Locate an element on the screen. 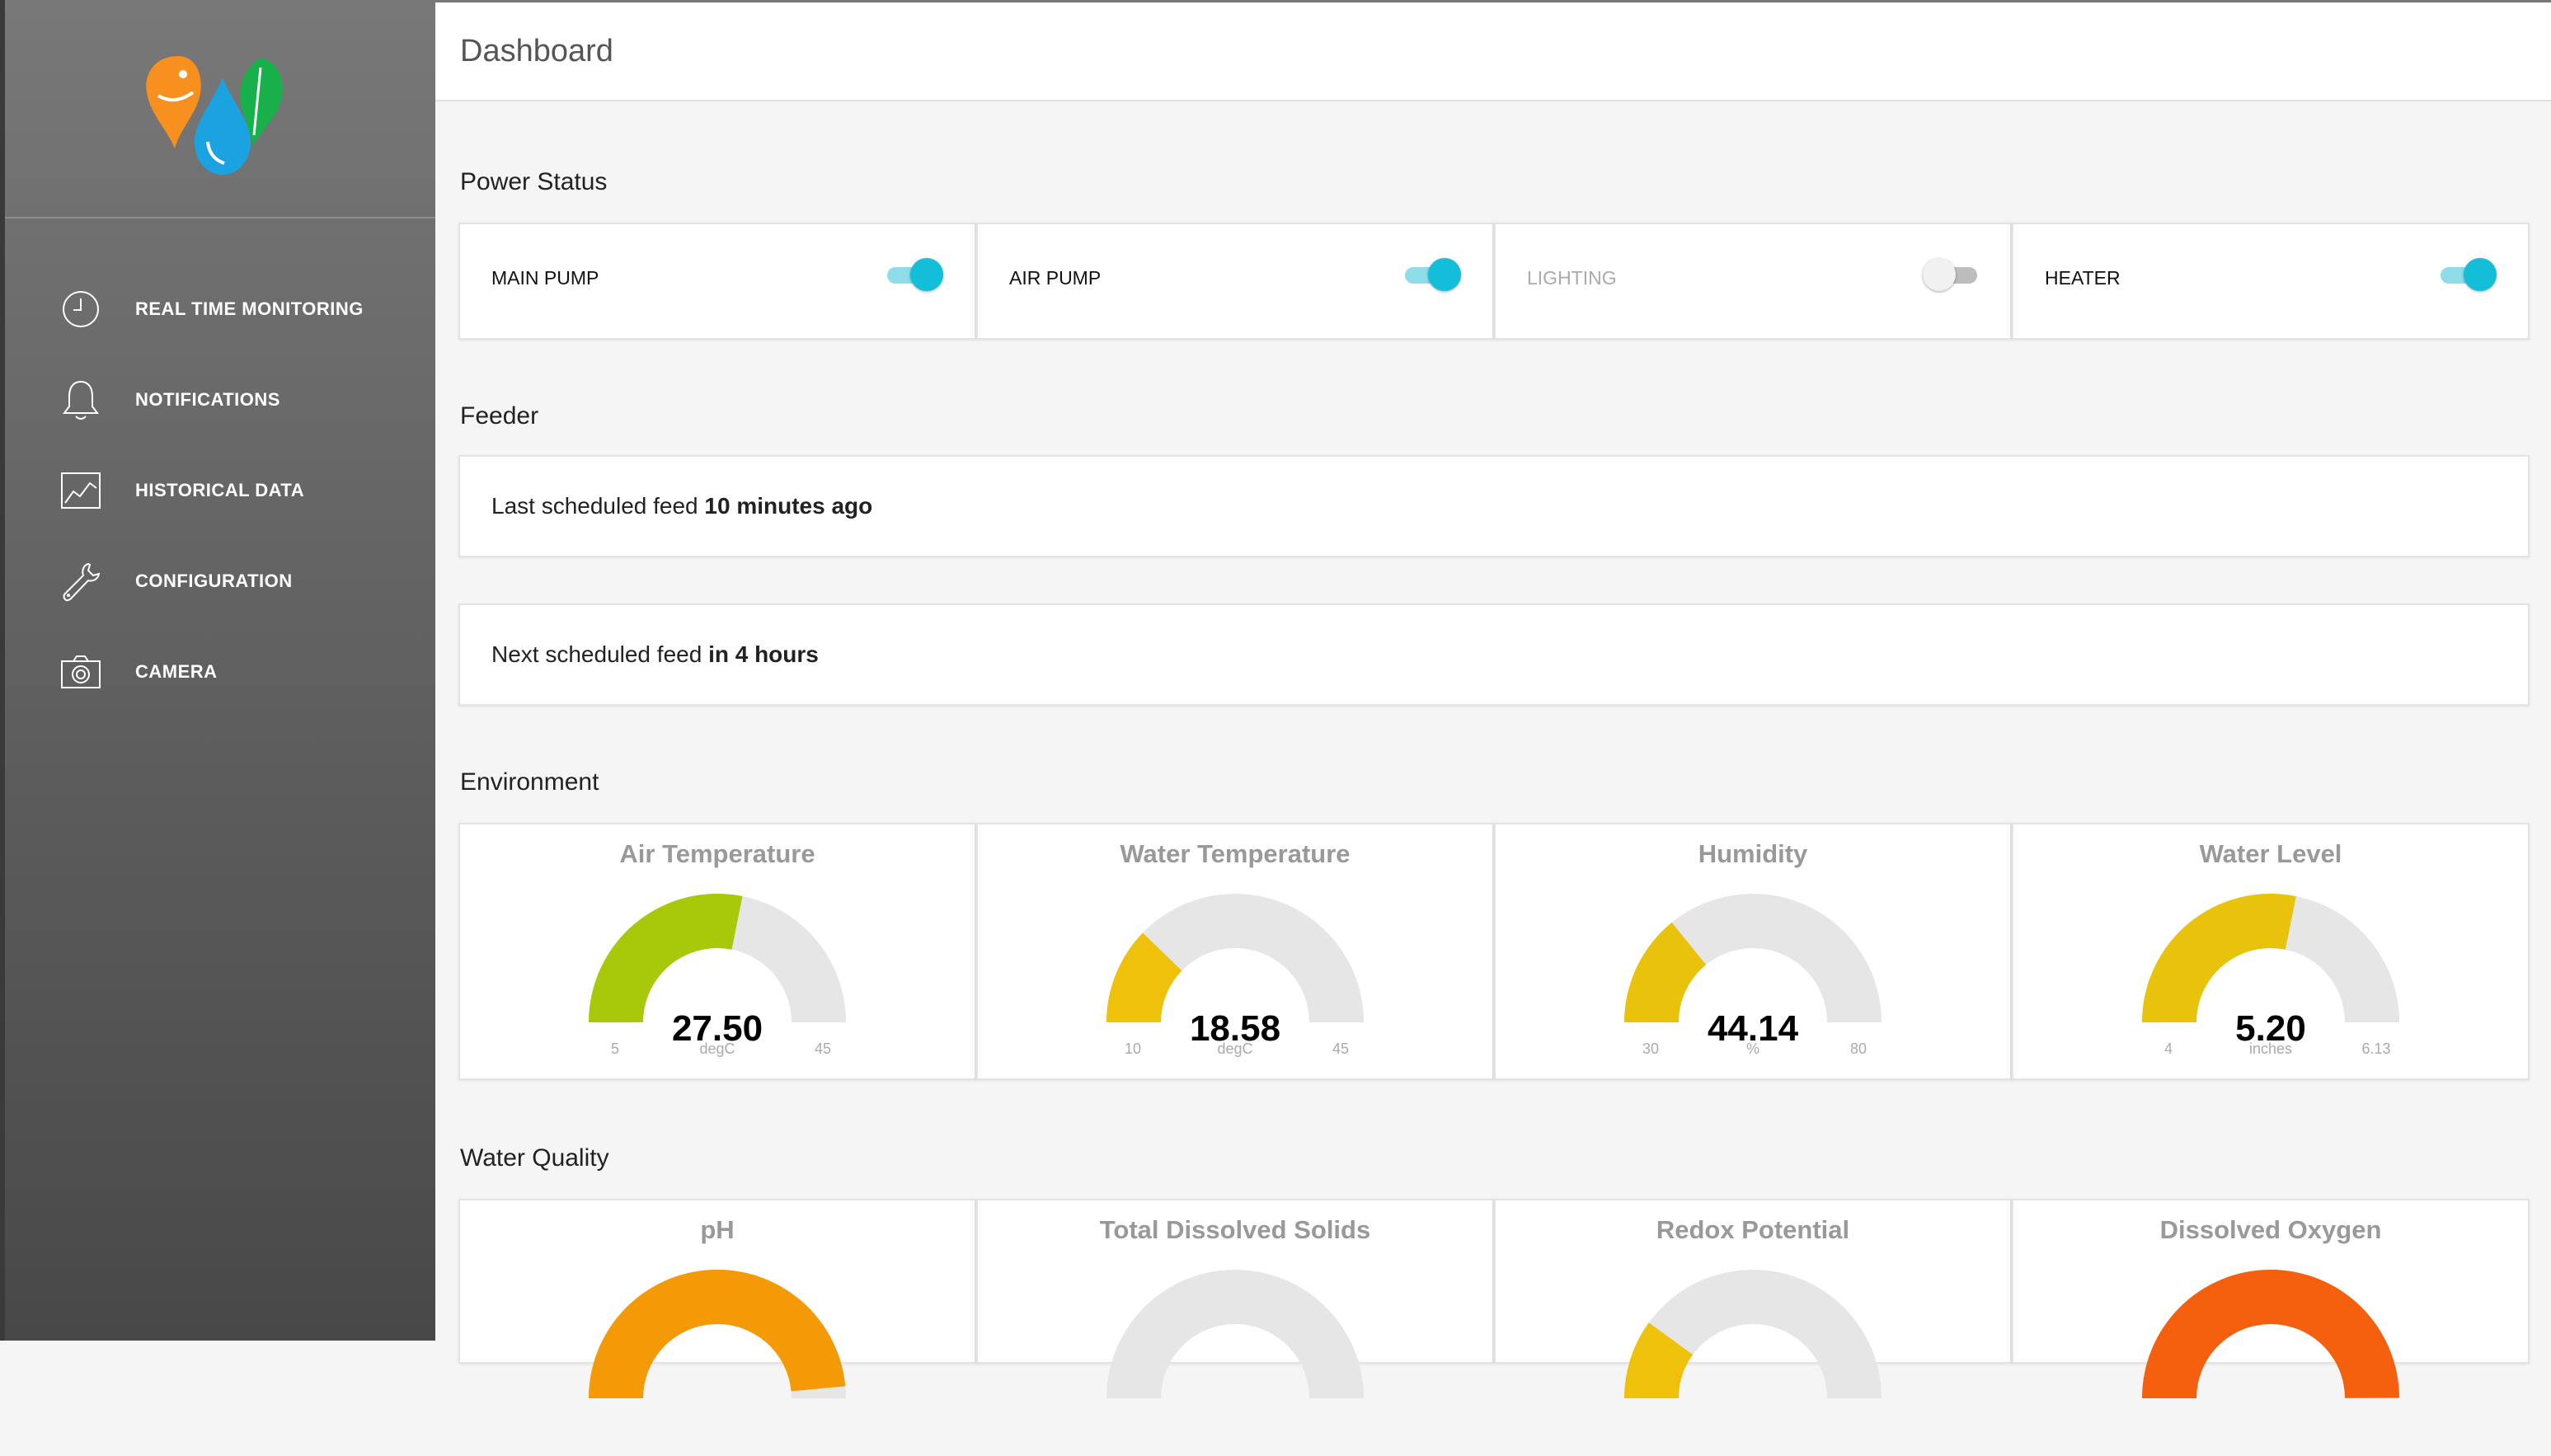 This screenshot has width=2551, height=1456. ph-gauge is located at coordinates (717, 1333).